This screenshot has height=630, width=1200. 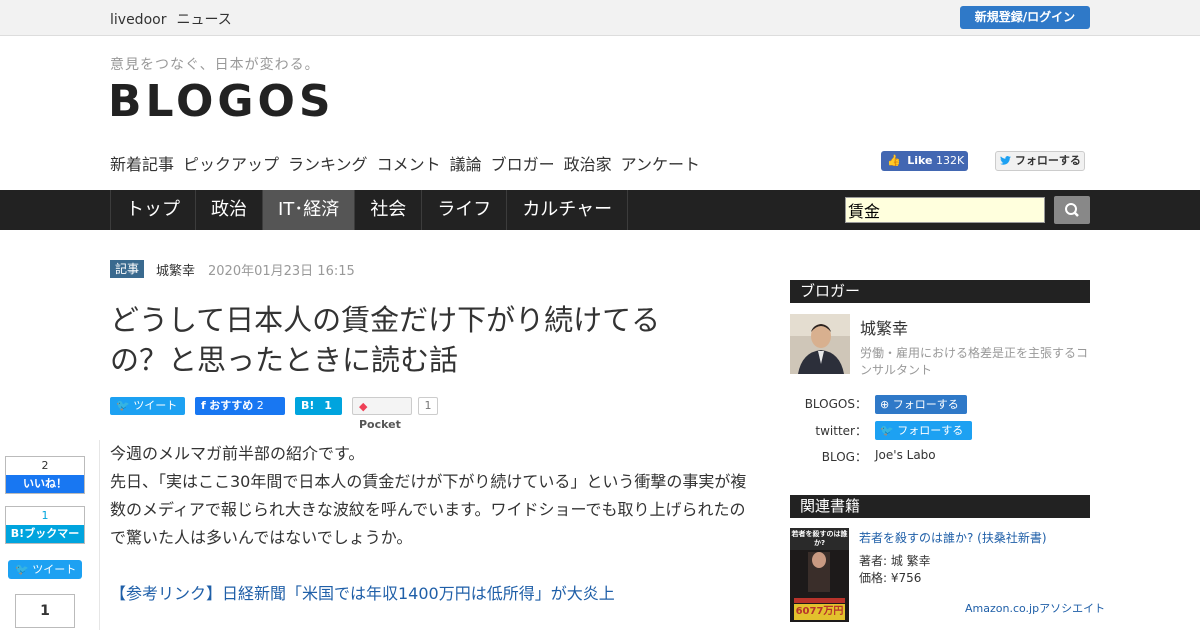 What do you see at coordinates (385, 340) in the screenshot?
I see `article-title: どうして日本人の賃金だけ下がり続けてるの？と思ったときに読む話` at bounding box center [385, 340].